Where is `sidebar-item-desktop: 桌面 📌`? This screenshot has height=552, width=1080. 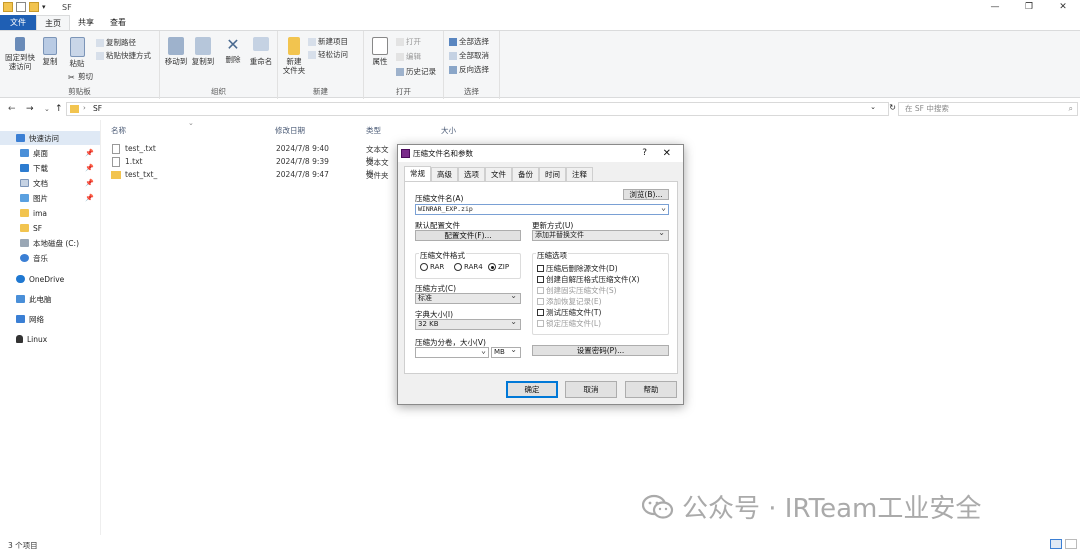
sidebar-item-desktop: 桌面 📌 is located at coordinates (50, 153).